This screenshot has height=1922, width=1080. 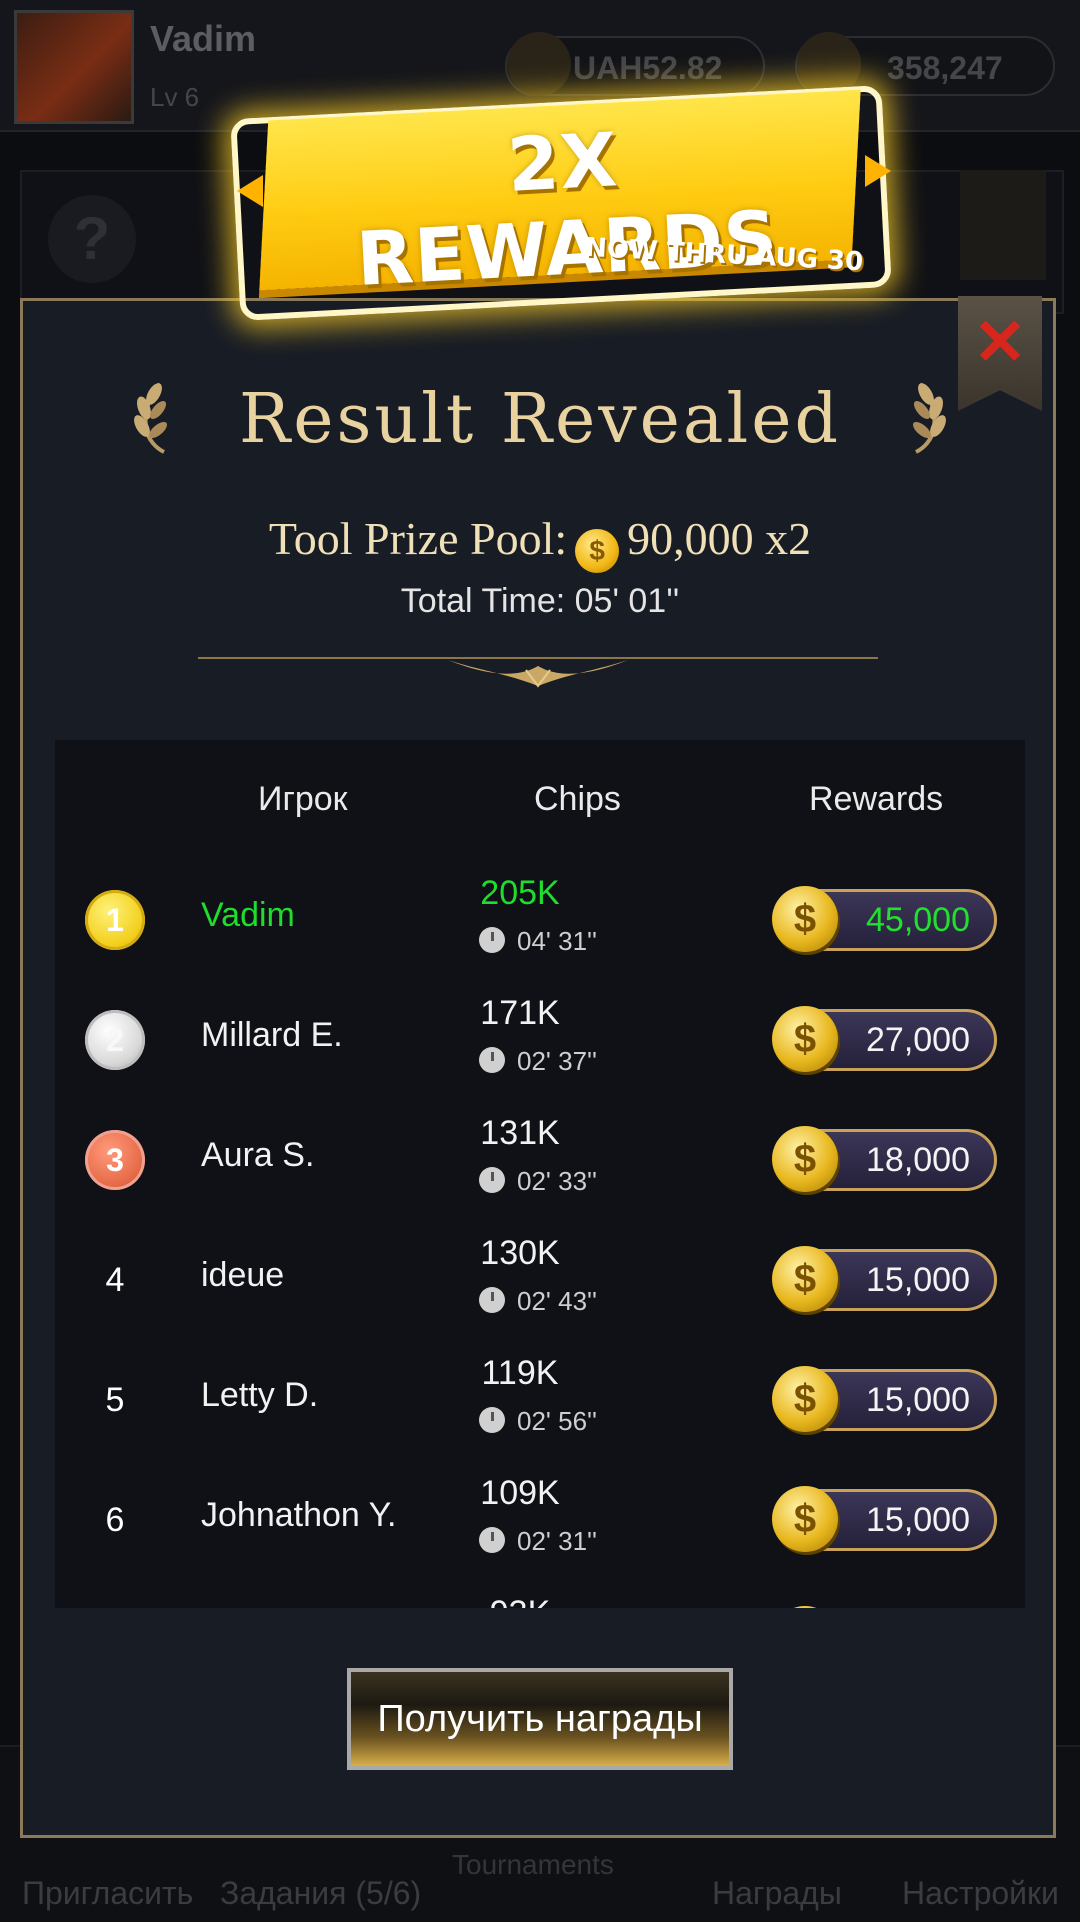 What do you see at coordinates (557, 1061) in the screenshot?
I see `time-text: 02' 37''` at bounding box center [557, 1061].